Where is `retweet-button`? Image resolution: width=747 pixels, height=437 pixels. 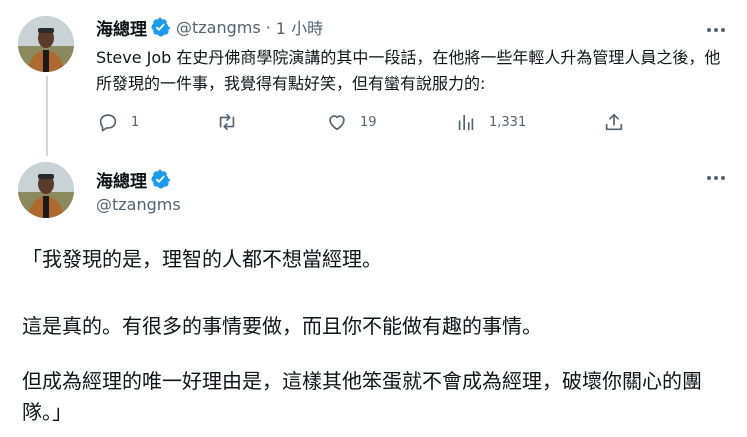
retweet-button is located at coordinates (233, 122).